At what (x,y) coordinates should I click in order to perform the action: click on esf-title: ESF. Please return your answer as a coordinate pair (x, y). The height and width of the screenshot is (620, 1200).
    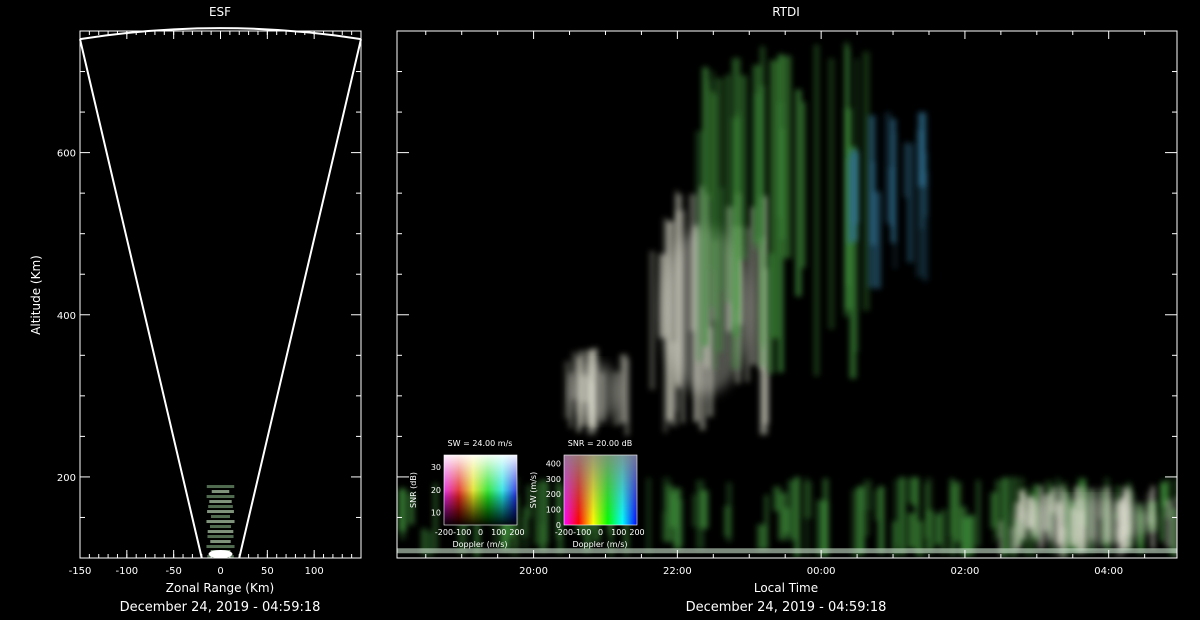
    Looking at the image, I should click on (220, 12).